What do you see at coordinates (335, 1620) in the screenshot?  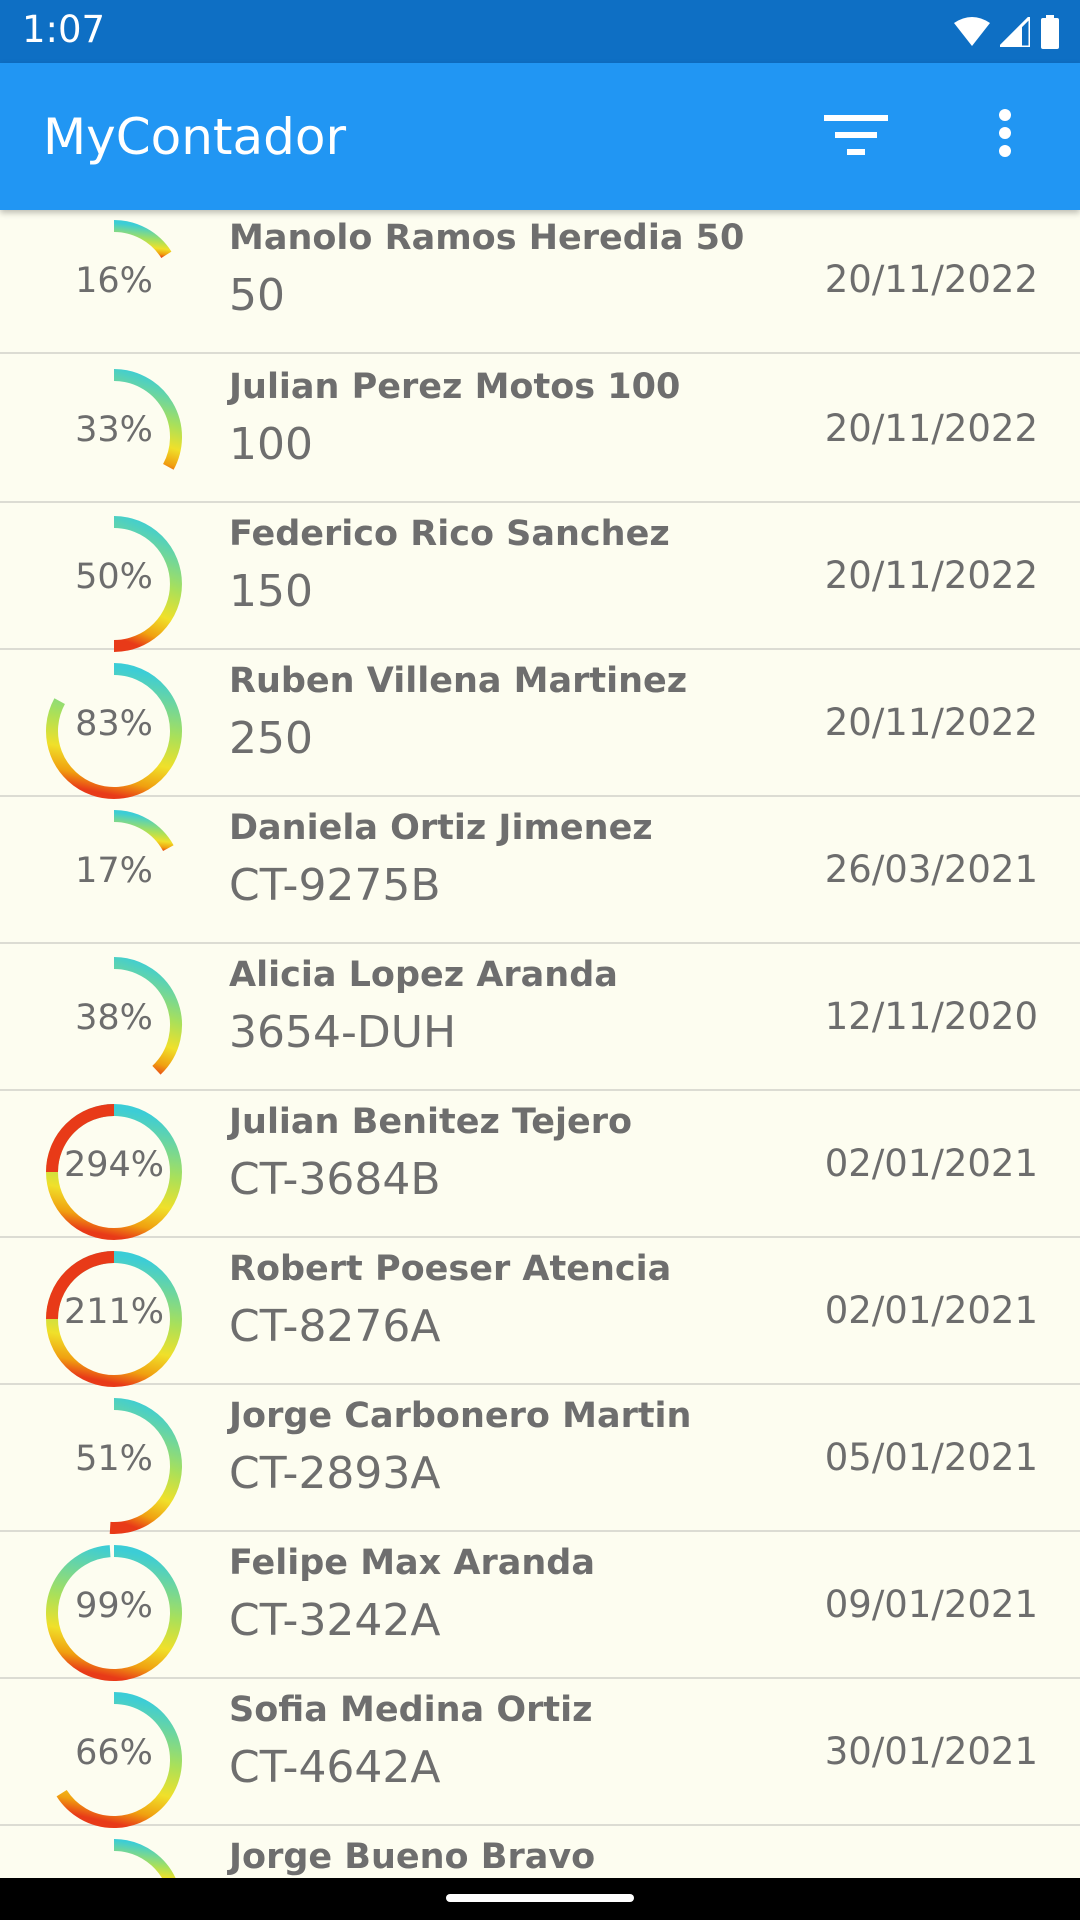 I see `record-plate: CT-3242A` at bounding box center [335, 1620].